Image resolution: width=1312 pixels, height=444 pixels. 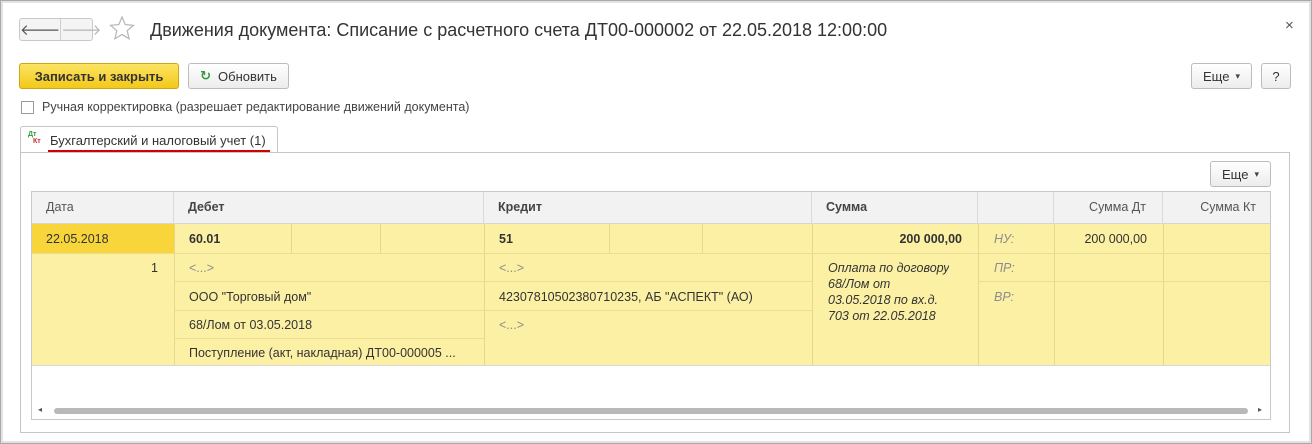 I want to click on cell-debit-subconto2: ООО "Торговый дом", so click(x=250, y=297).